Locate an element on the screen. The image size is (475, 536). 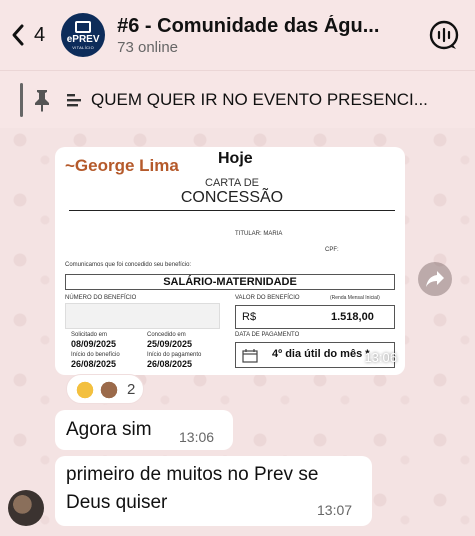
back-button: 4 is located at coordinates (27, 35).